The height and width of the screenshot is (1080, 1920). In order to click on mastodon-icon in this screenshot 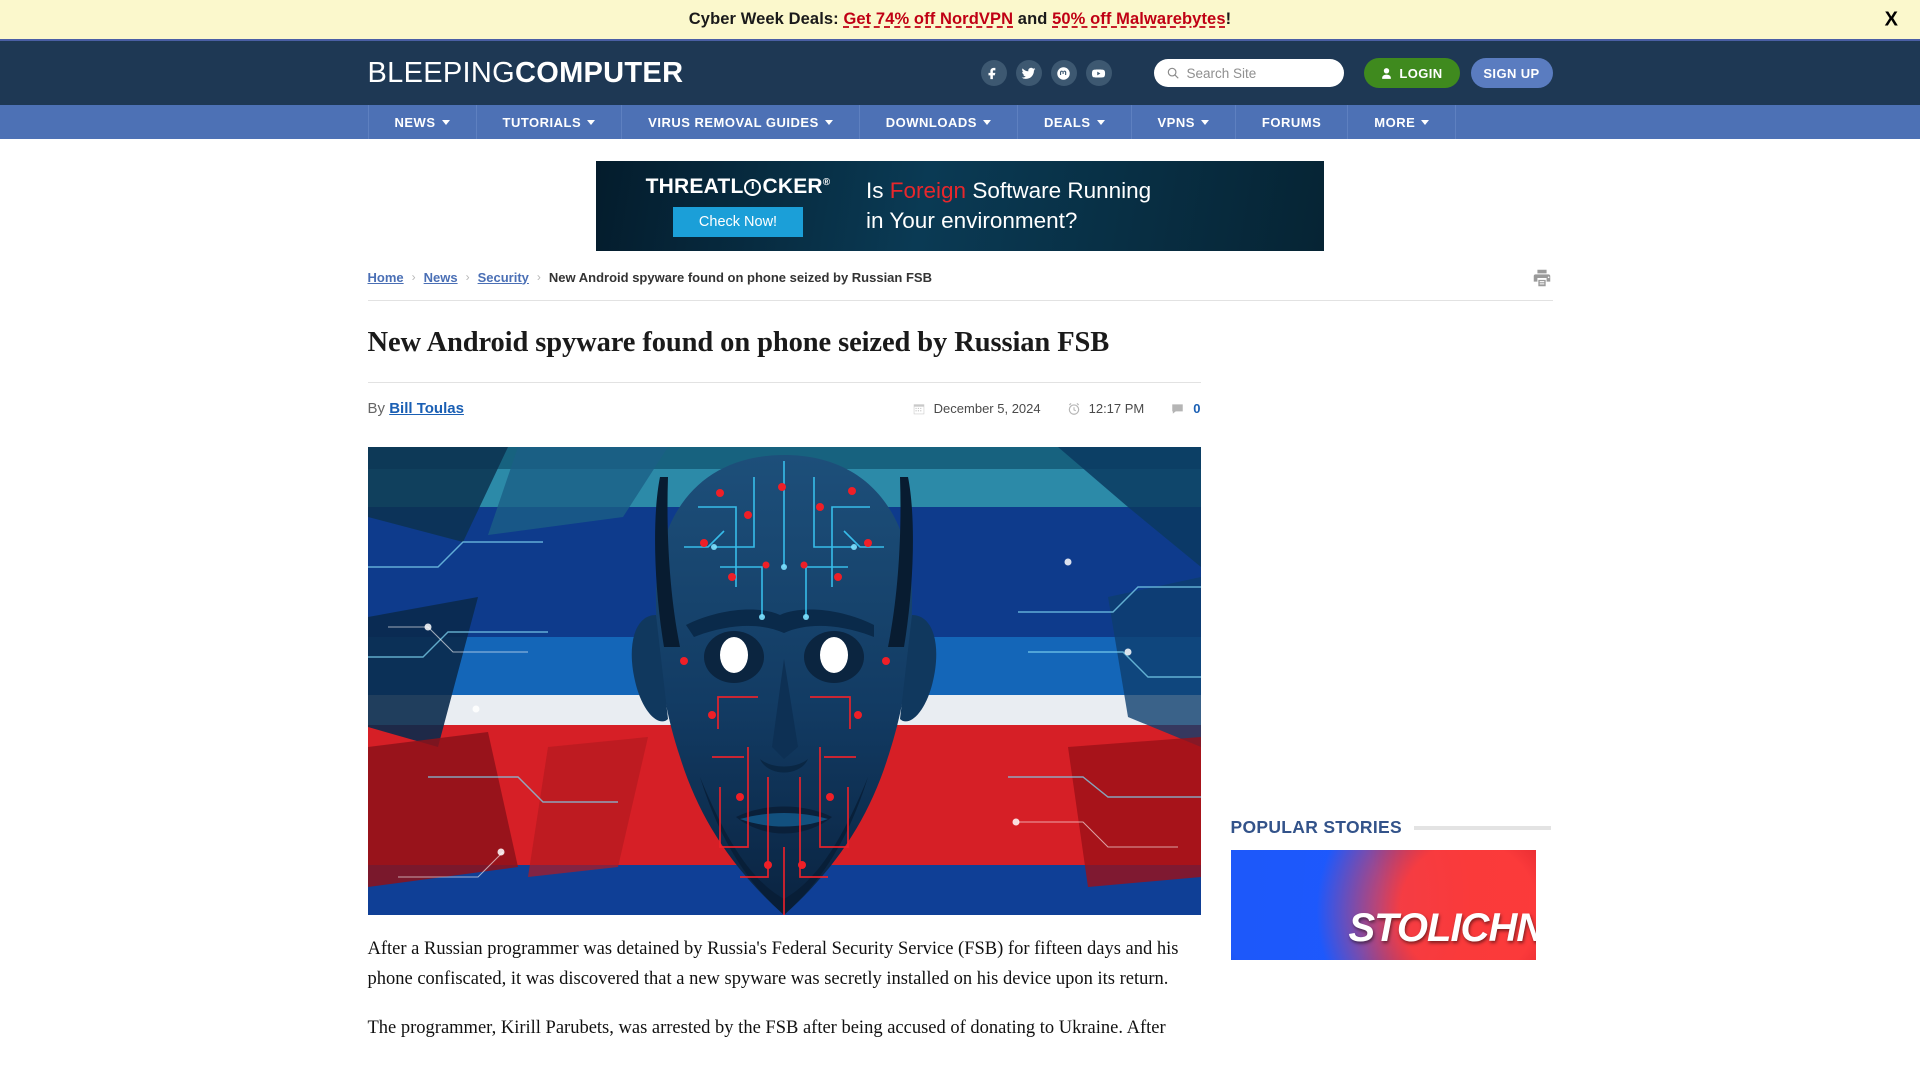, I will do `click(1063, 73)`.